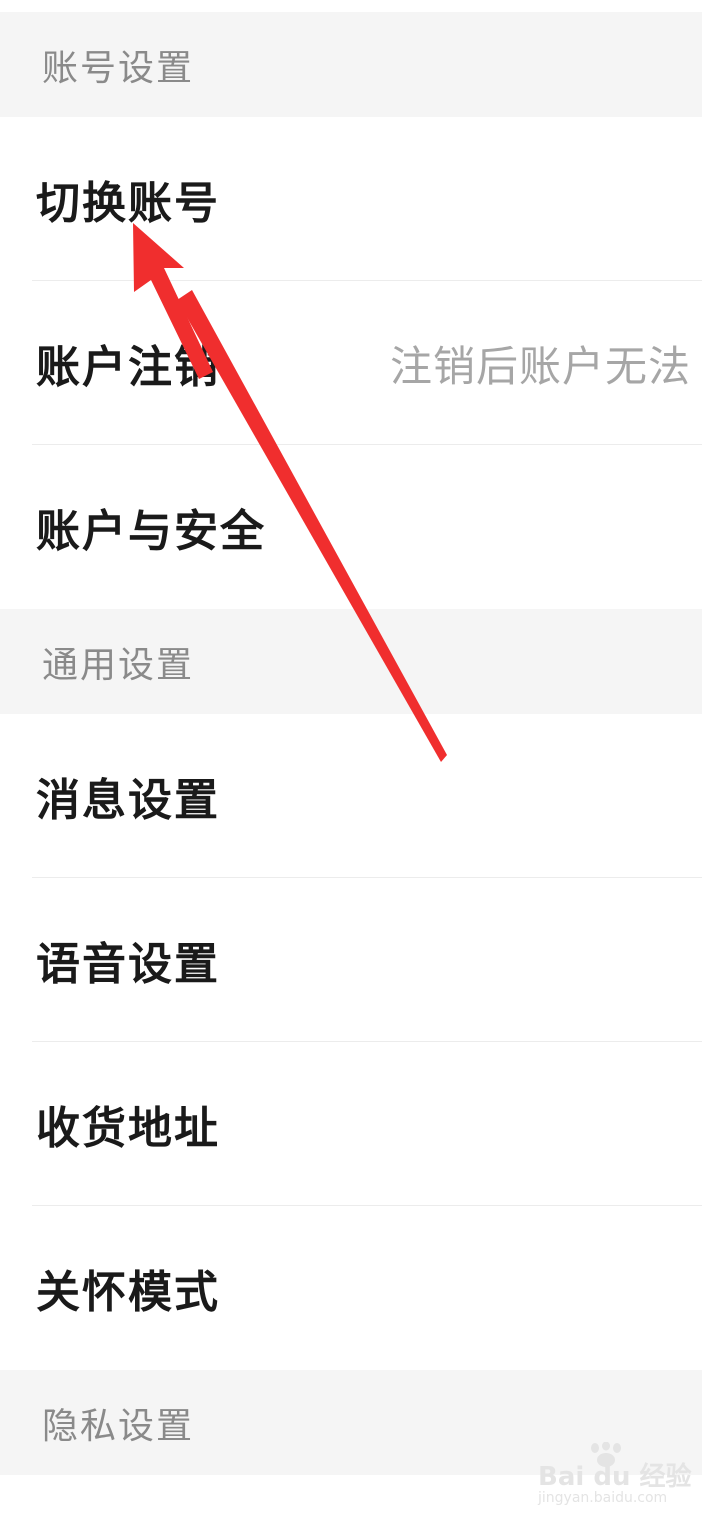 The height and width of the screenshot is (1519, 702). I want to click on section-title-account: 账号设置, so click(118, 68).